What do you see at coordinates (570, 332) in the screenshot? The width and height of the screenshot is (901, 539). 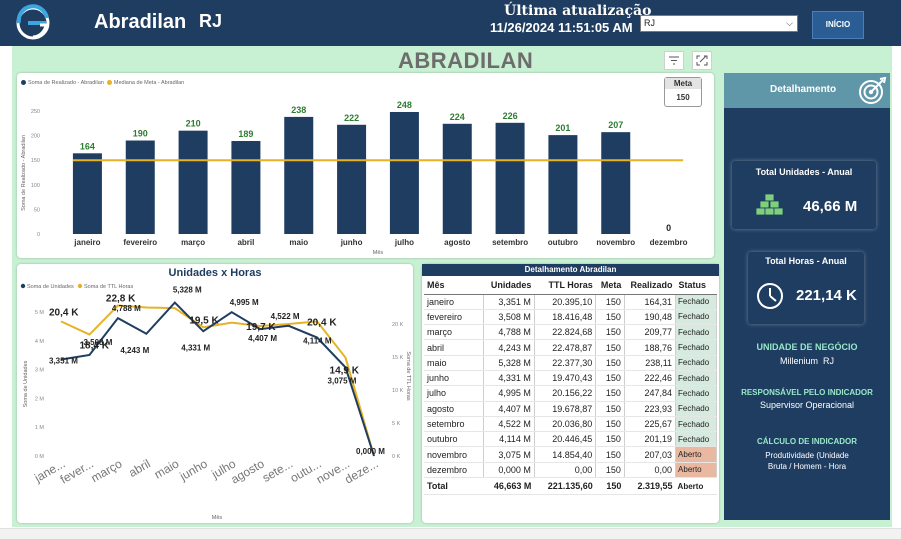 I see `table-row: março 4,788 M 22.824,68 150 209,77 Fechado` at bounding box center [570, 332].